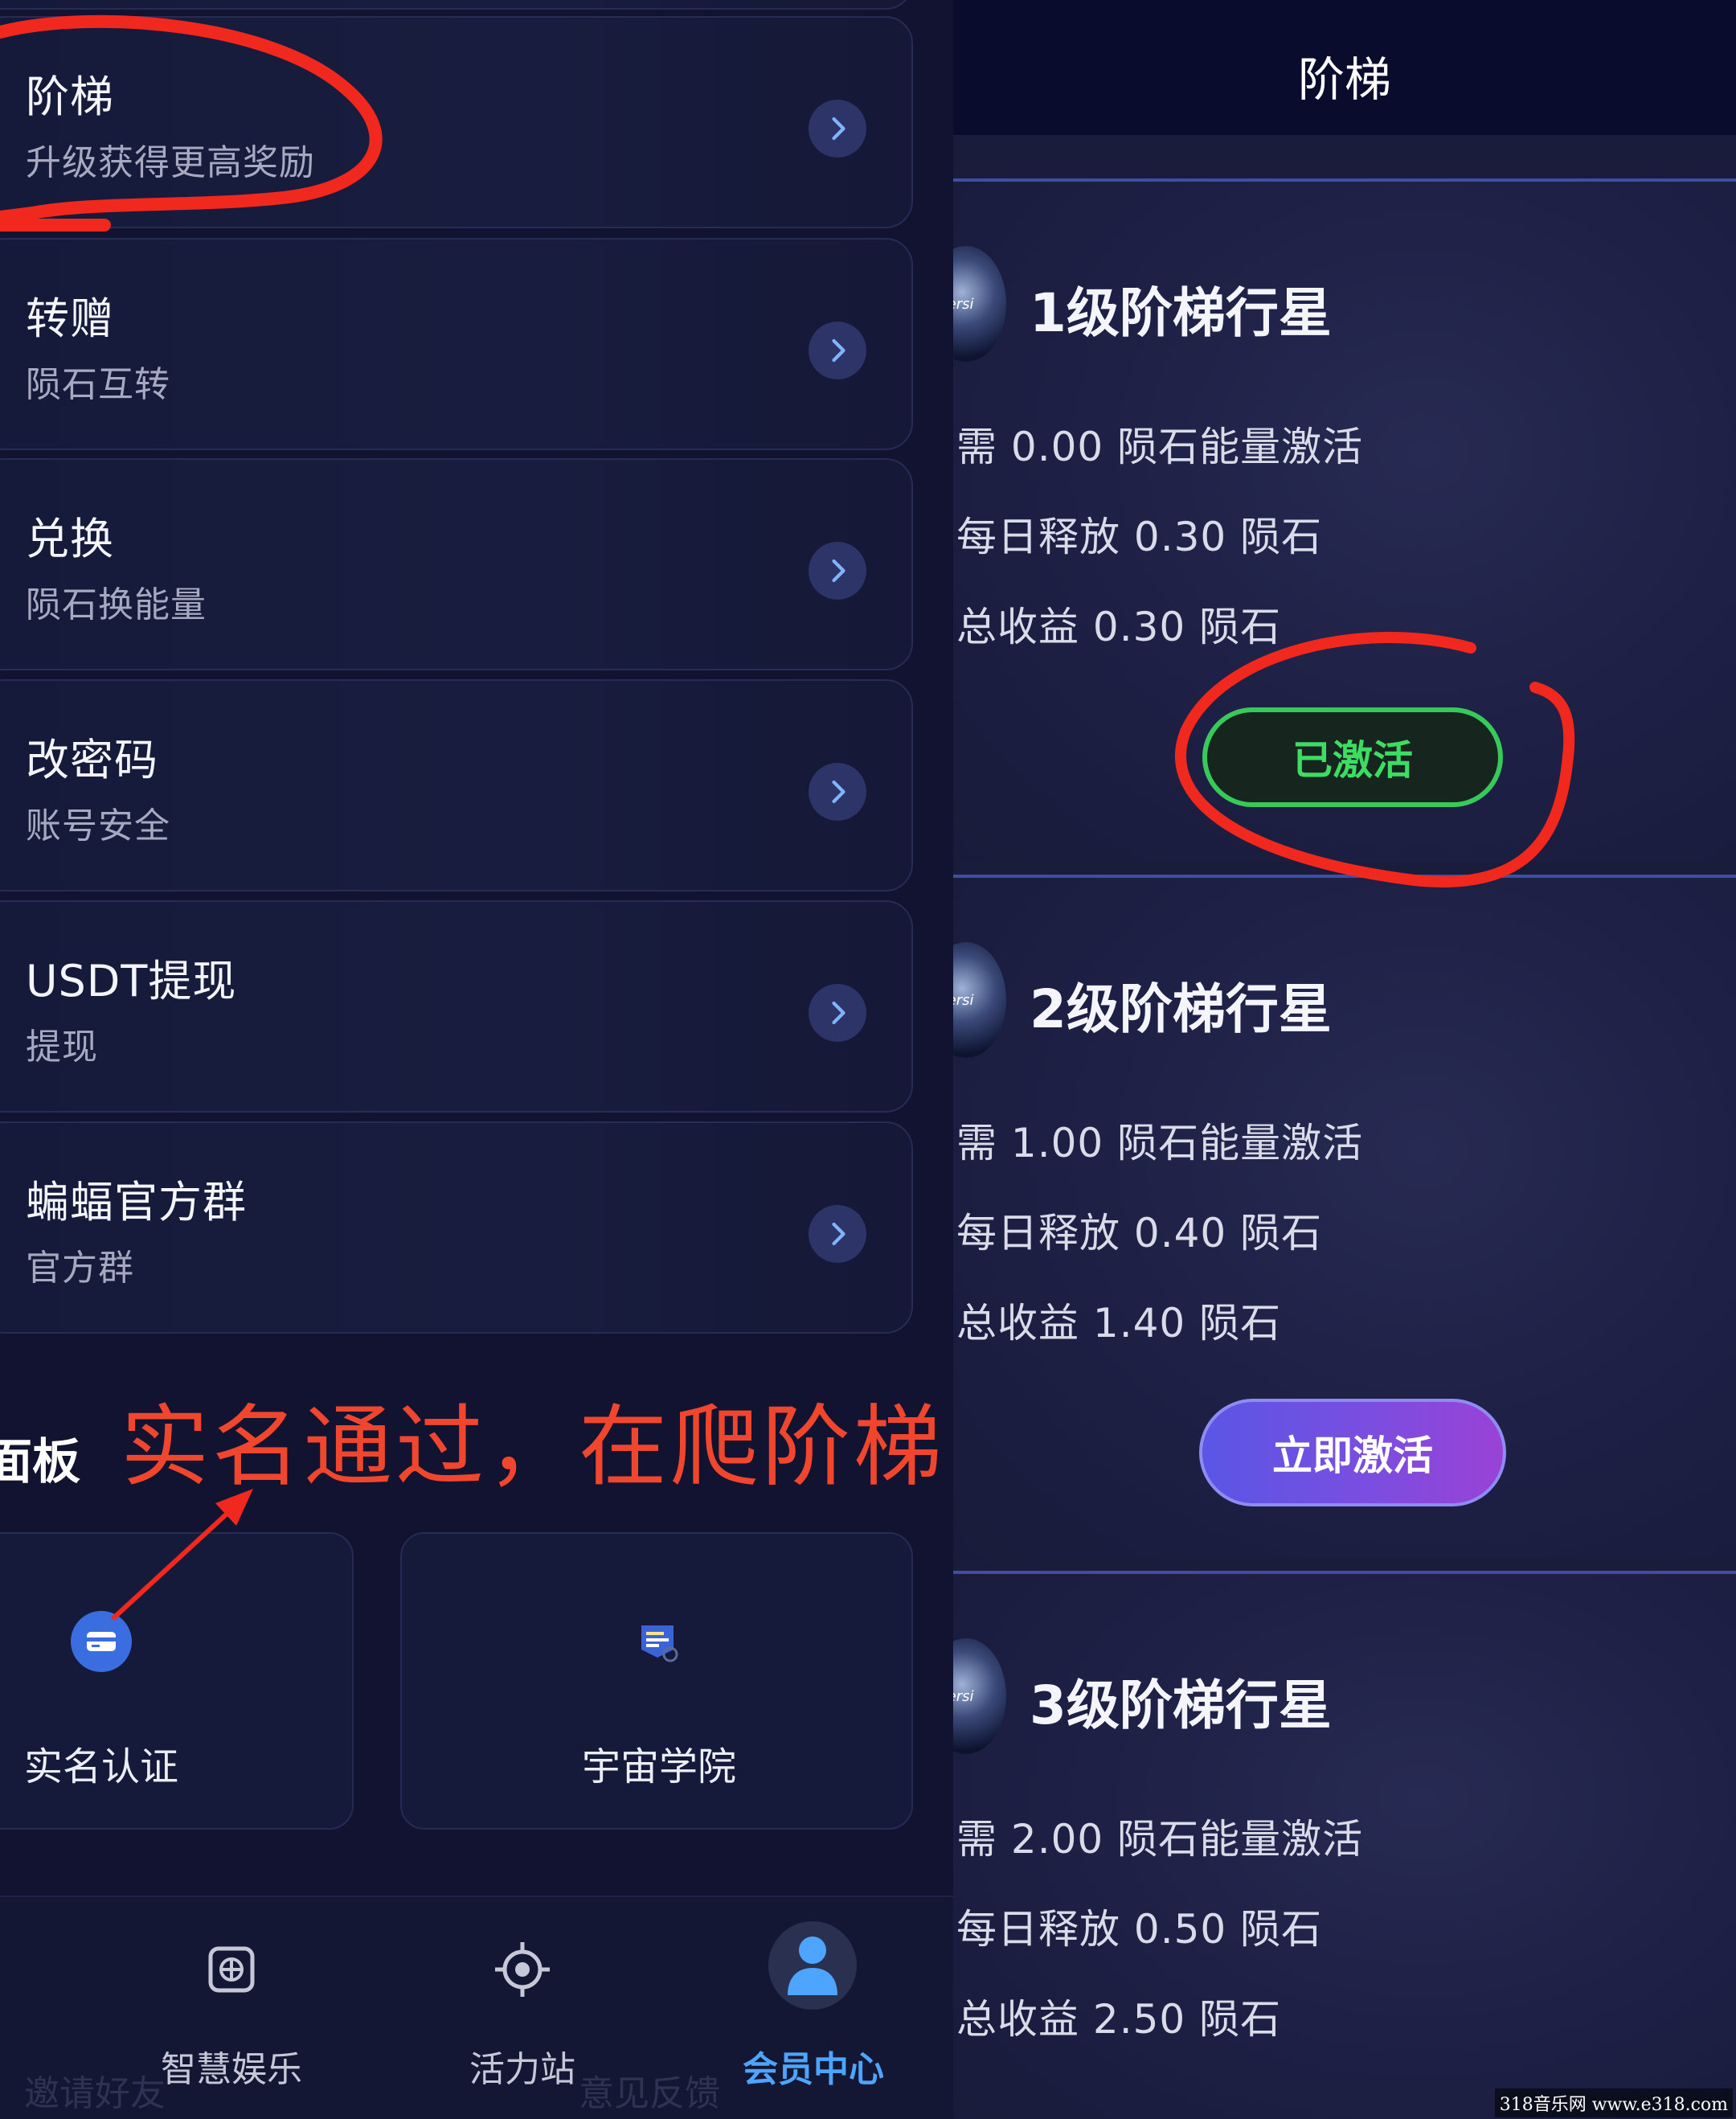 The width and height of the screenshot is (1736, 2119). Describe the element at coordinates (40, 1462) in the screenshot. I see `section-title: 面板` at that location.